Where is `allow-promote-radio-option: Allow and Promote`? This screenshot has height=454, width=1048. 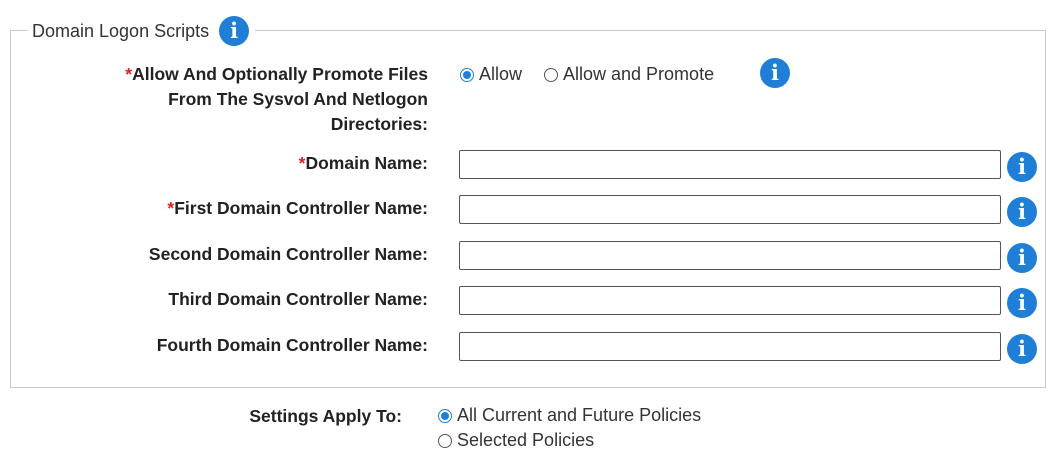 allow-promote-radio-option: Allow and Promote is located at coordinates (629, 74).